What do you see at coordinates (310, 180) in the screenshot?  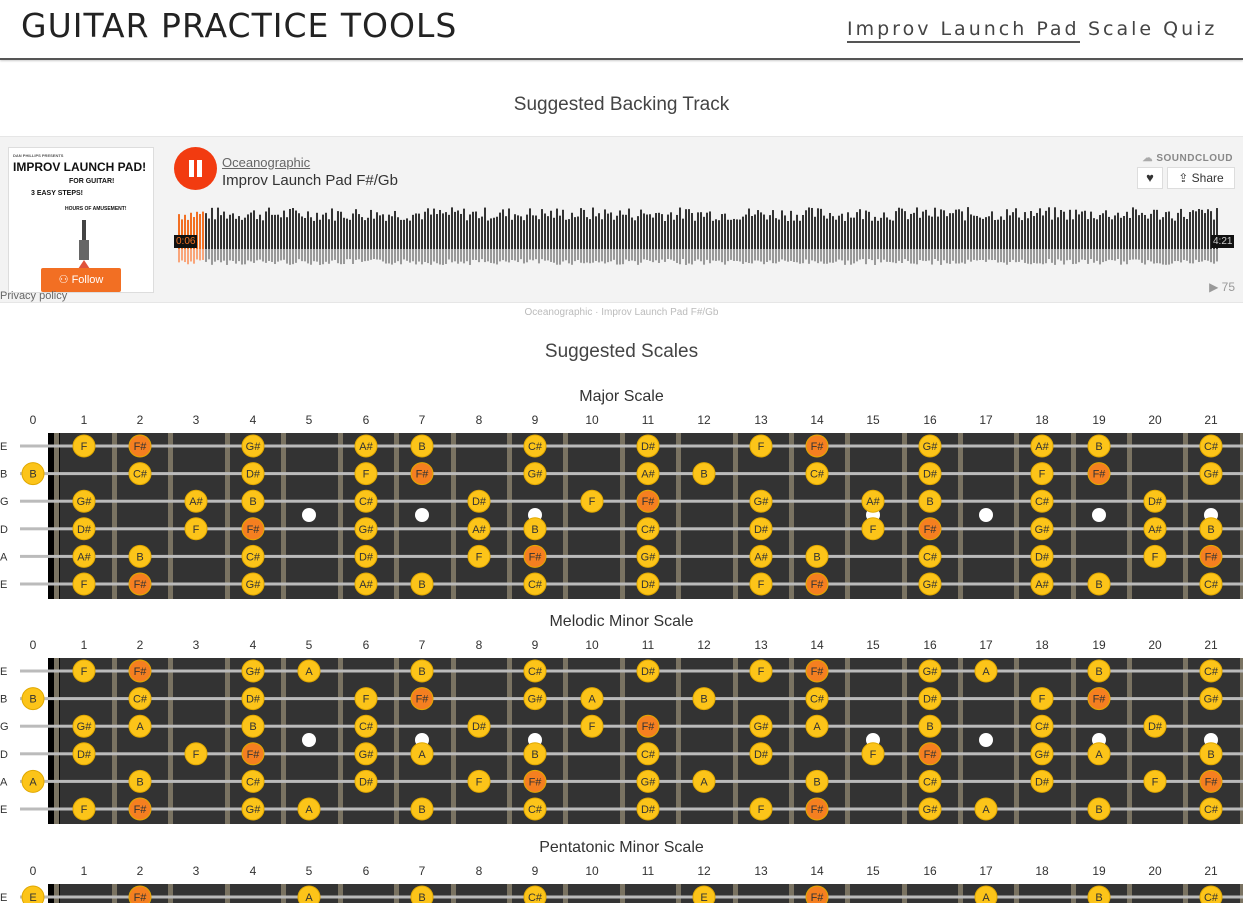 I see `track-title: Improv Launch Pad F#/Gb` at bounding box center [310, 180].